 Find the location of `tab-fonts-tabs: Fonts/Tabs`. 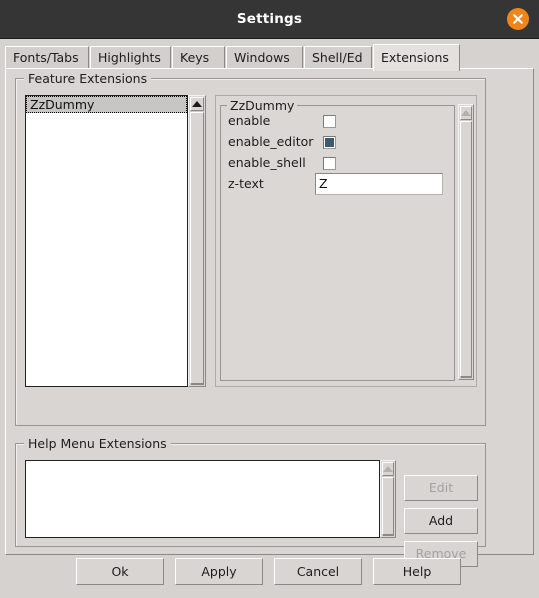

tab-fonts-tabs: Fonts/Tabs is located at coordinates (47, 58).